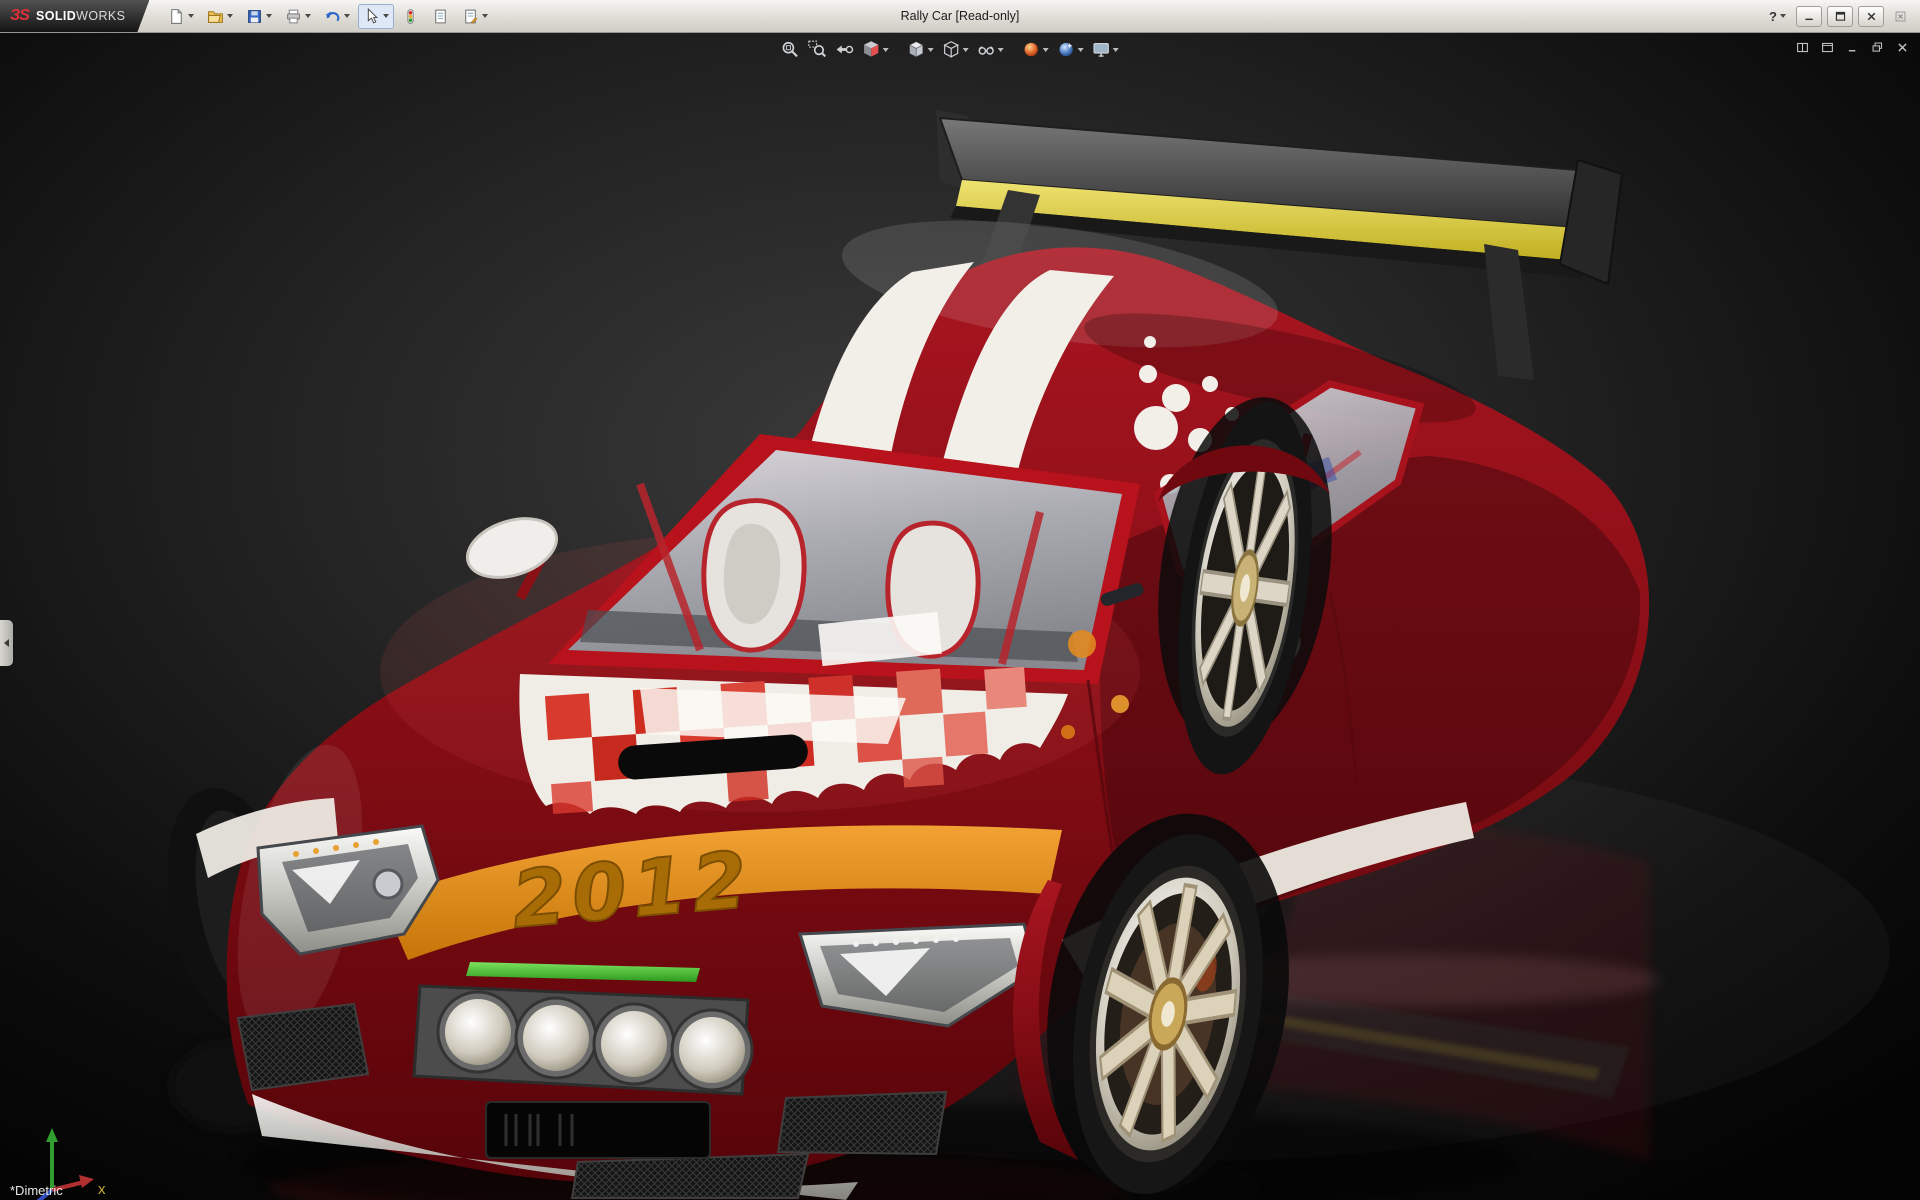 This screenshot has height=1200, width=1920. I want to click on view-settings-button, so click(1105, 49).